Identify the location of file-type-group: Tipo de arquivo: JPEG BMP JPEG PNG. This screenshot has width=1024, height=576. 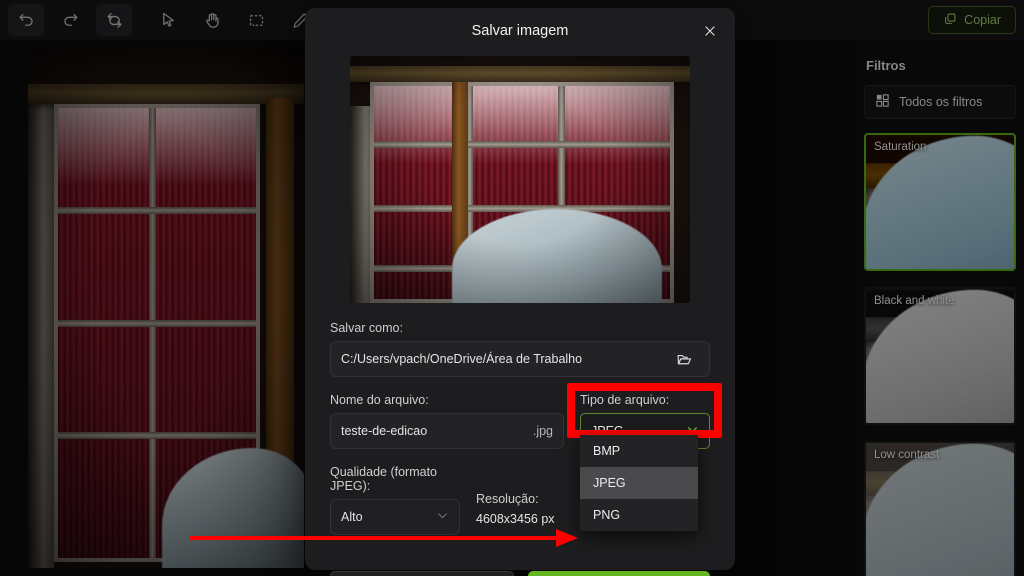
(644, 457).